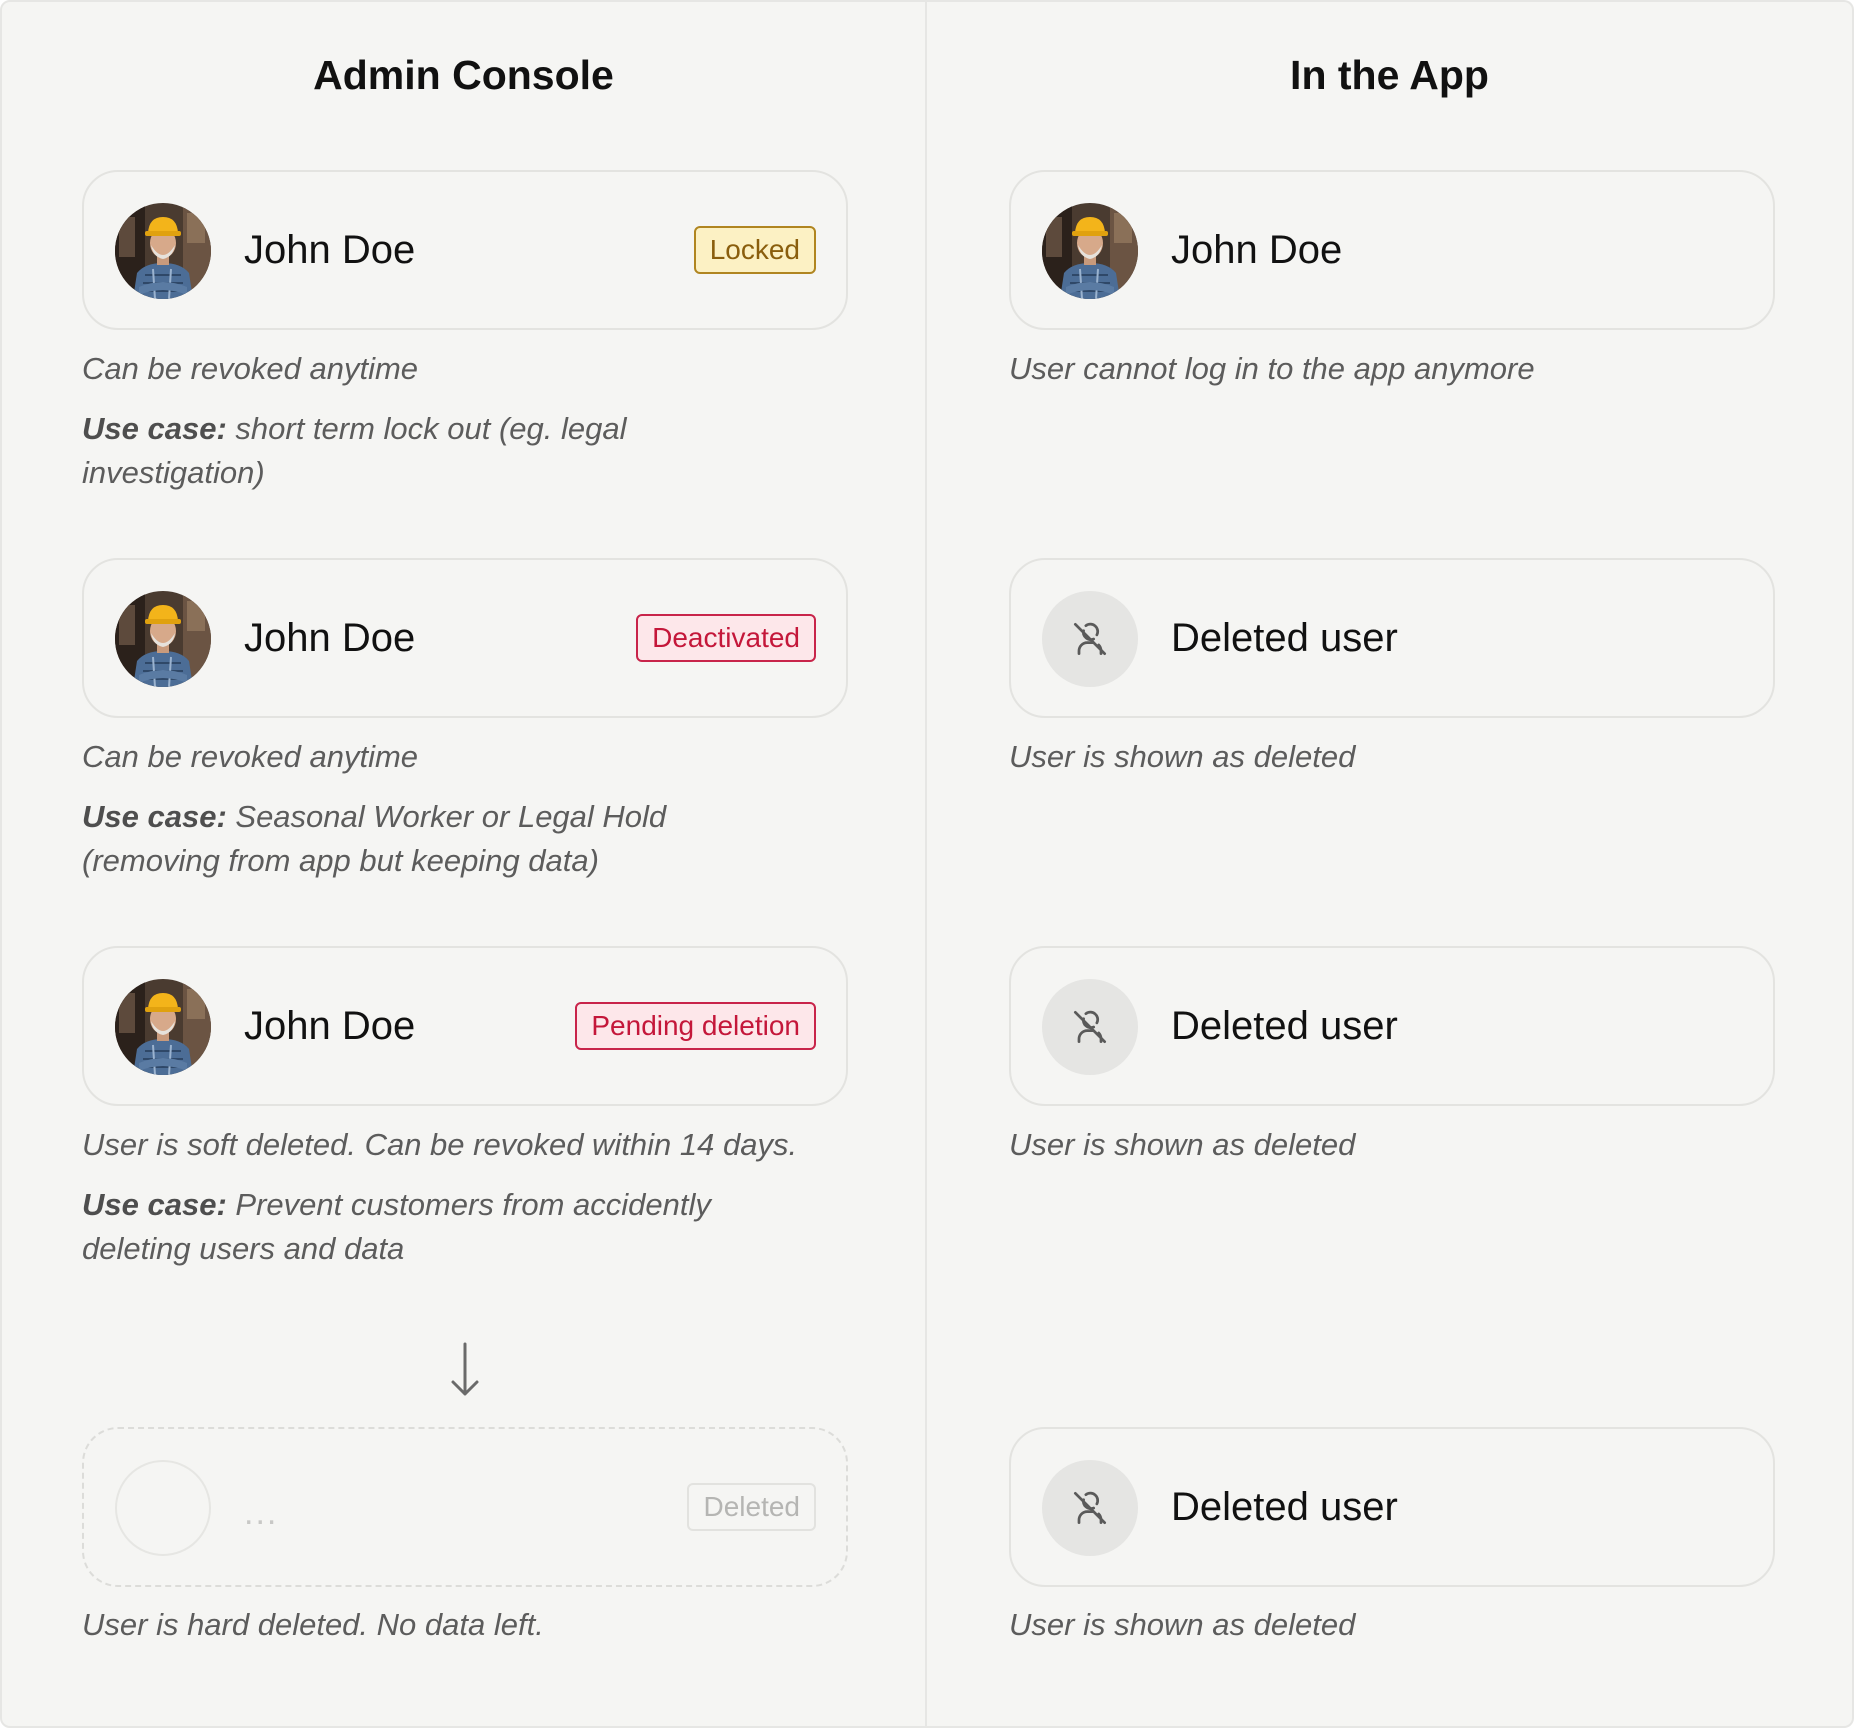 The height and width of the screenshot is (1728, 1856). I want to click on admin-user-card-pending-deletion: John Doe Pending deletion, so click(465, 1026).